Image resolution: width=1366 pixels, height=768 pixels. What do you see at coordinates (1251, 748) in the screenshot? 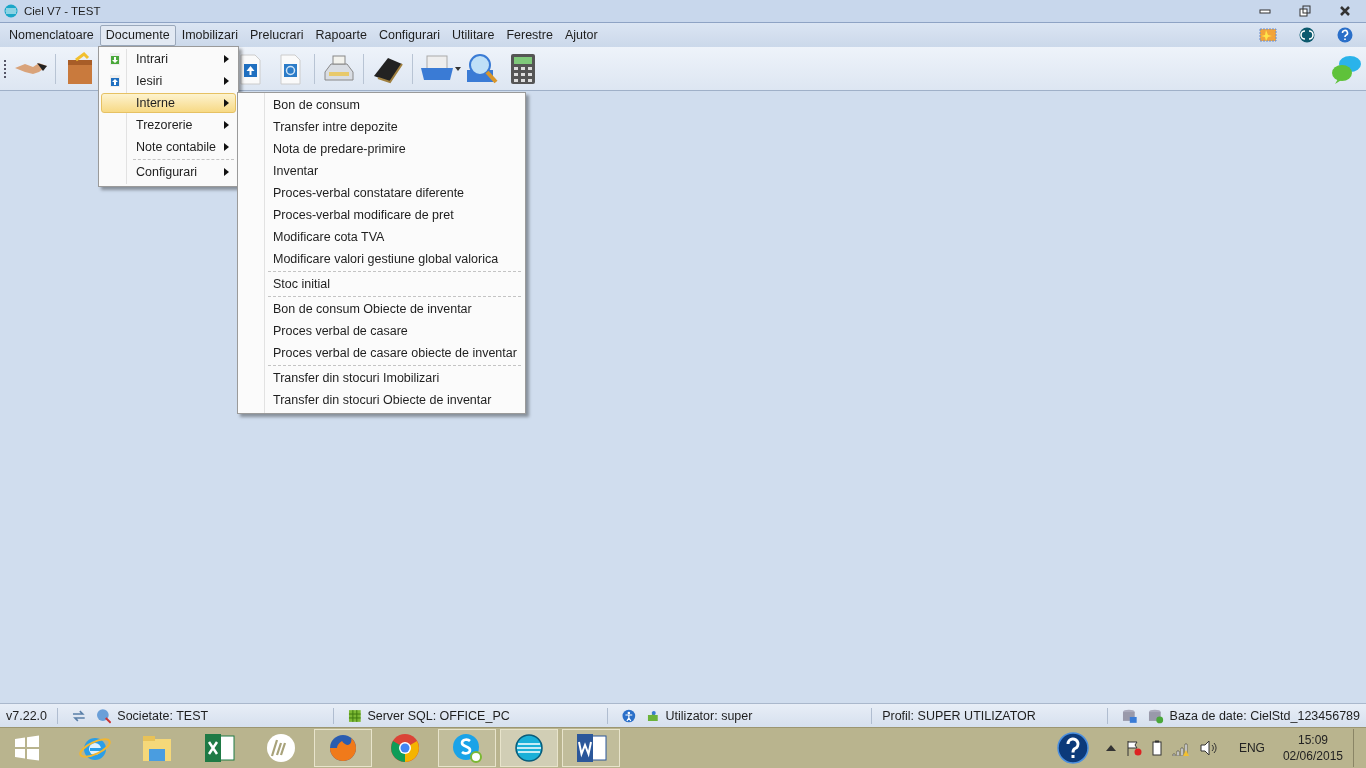
I see `language-indicator: ENG` at bounding box center [1251, 748].